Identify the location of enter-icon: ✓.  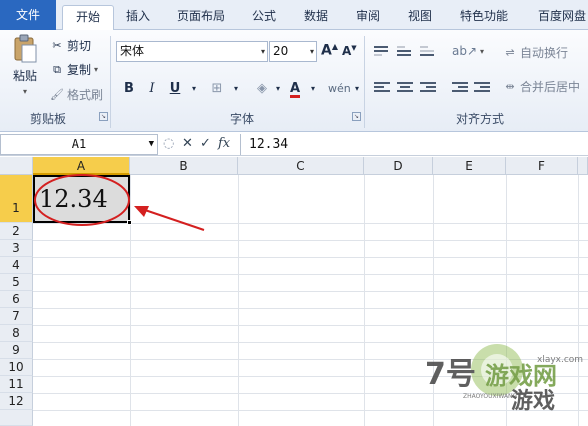
(205, 143).